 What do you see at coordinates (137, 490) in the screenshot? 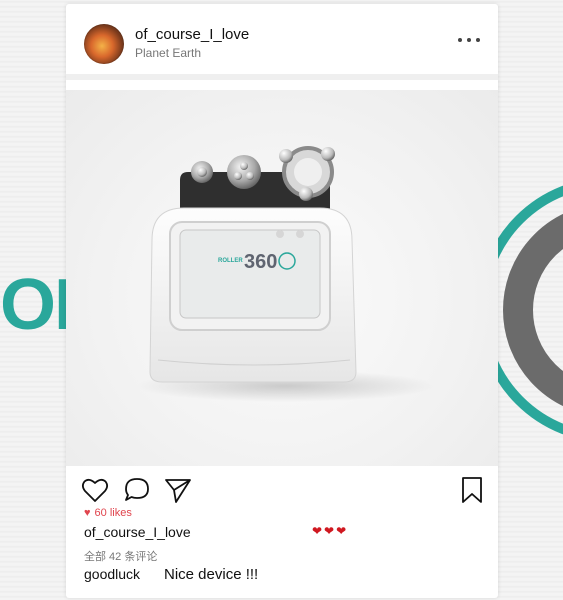
I see `comment-icon` at bounding box center [137, 490].